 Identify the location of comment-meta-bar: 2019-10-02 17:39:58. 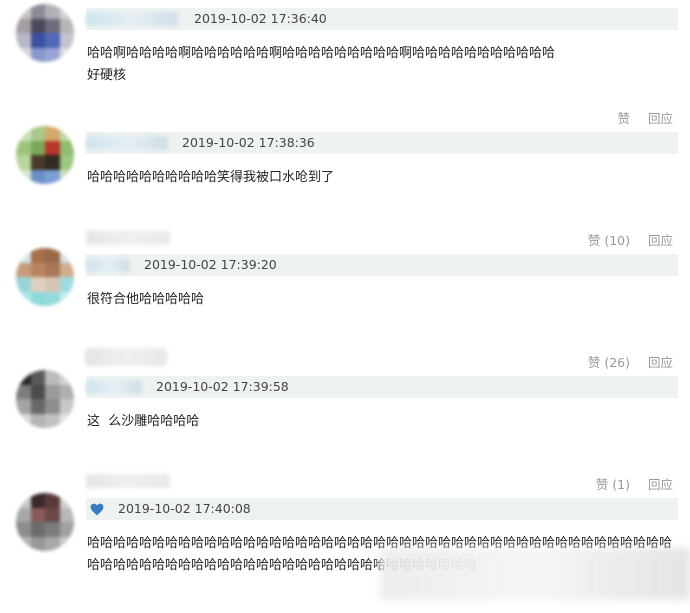
(382, 387).